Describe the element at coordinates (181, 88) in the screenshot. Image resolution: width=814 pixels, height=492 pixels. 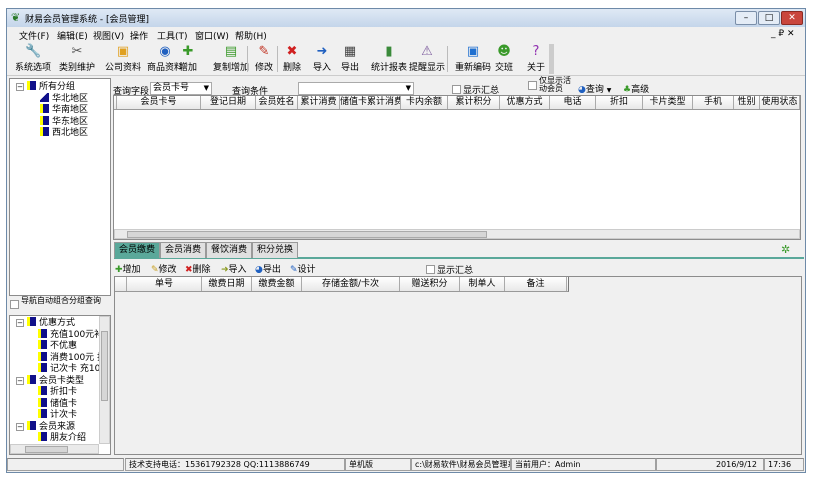
I see `query-field-select: 会员卡号 ▼` at that location.